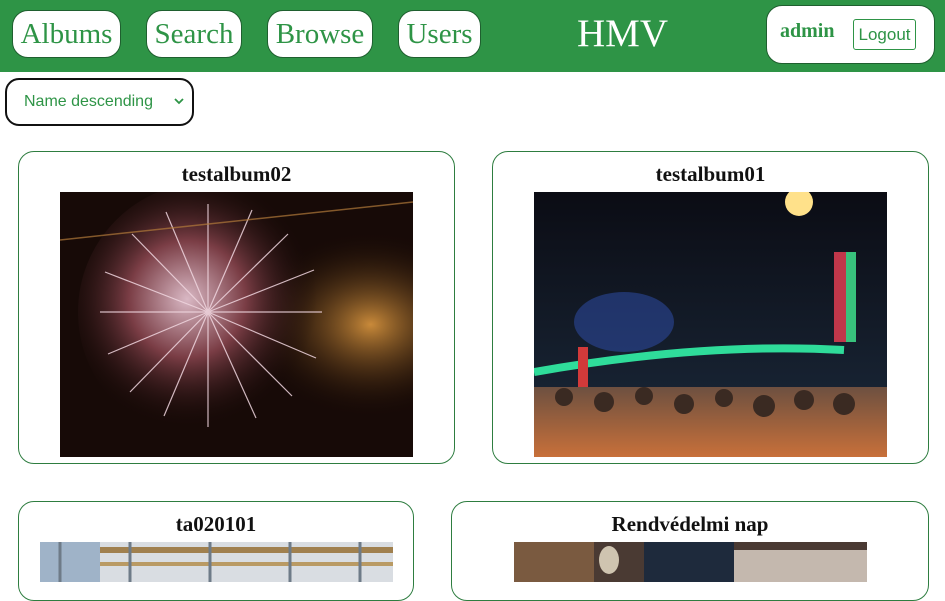 The image size is (945, 601). Describe the element at coordinates (216, 524) in the screenshot. I see `album-title: ta020101` at that location.